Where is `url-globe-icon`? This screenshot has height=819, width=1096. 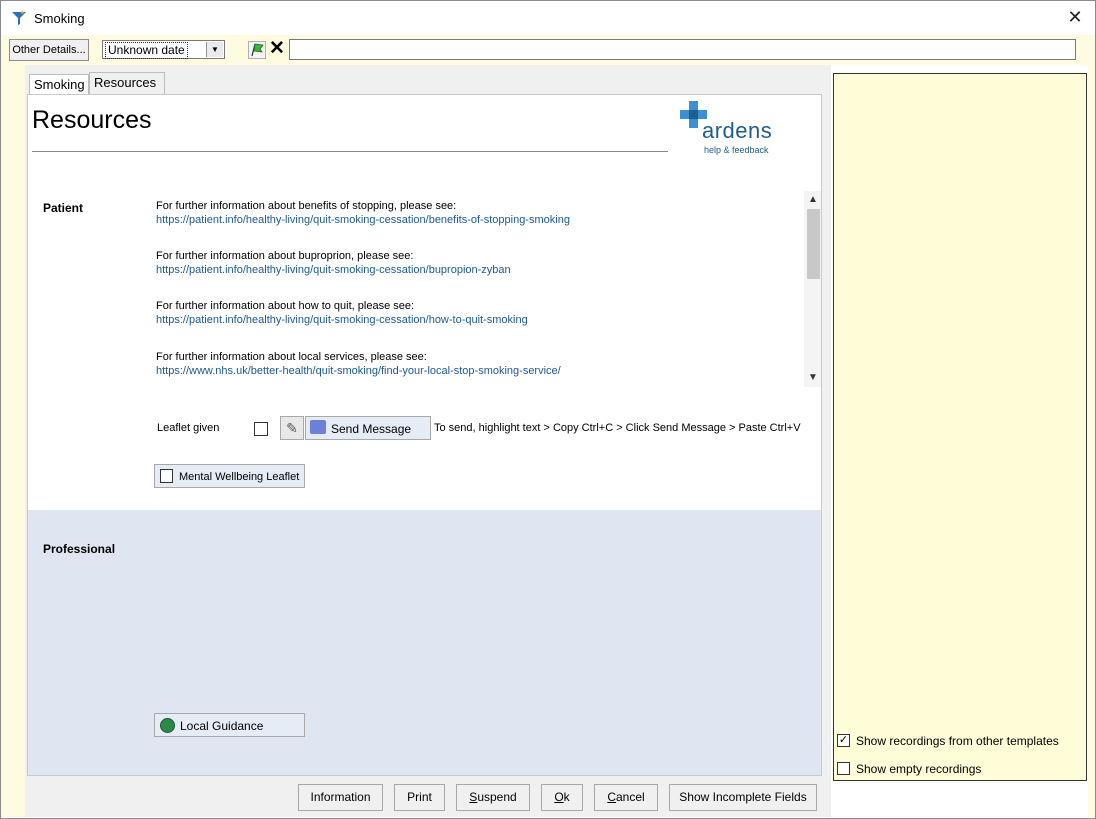
url-globe-icon is located at coordinates (167, 725).